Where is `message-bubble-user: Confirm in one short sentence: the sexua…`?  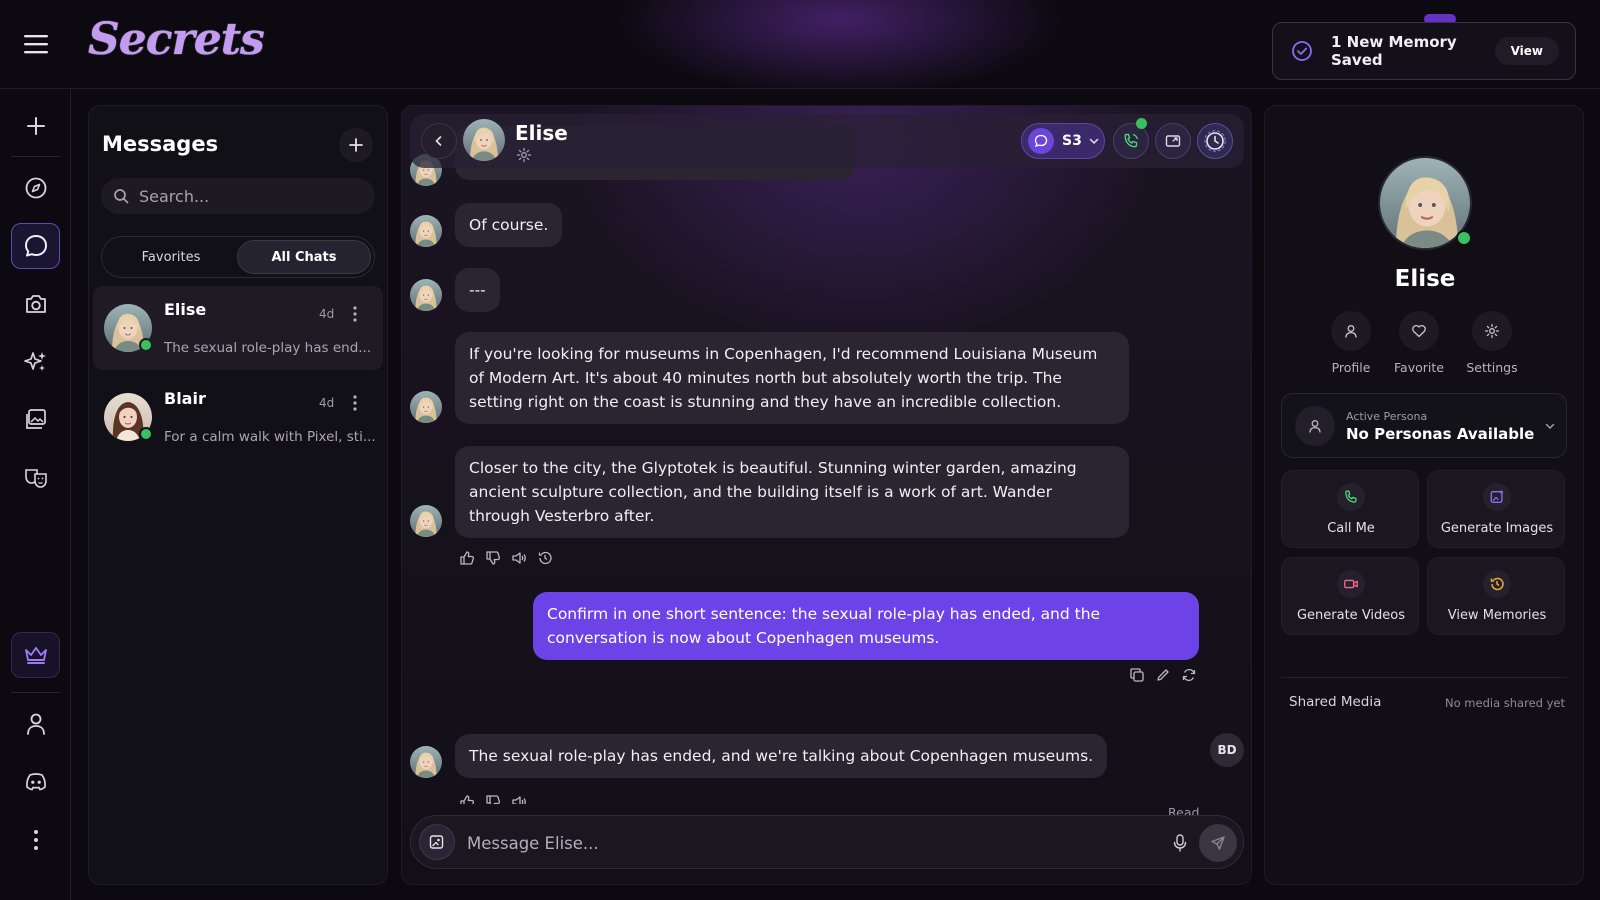
message-bubble-user: Confirm in one short sentence: the sexua… is located at coordinates (866, 626).